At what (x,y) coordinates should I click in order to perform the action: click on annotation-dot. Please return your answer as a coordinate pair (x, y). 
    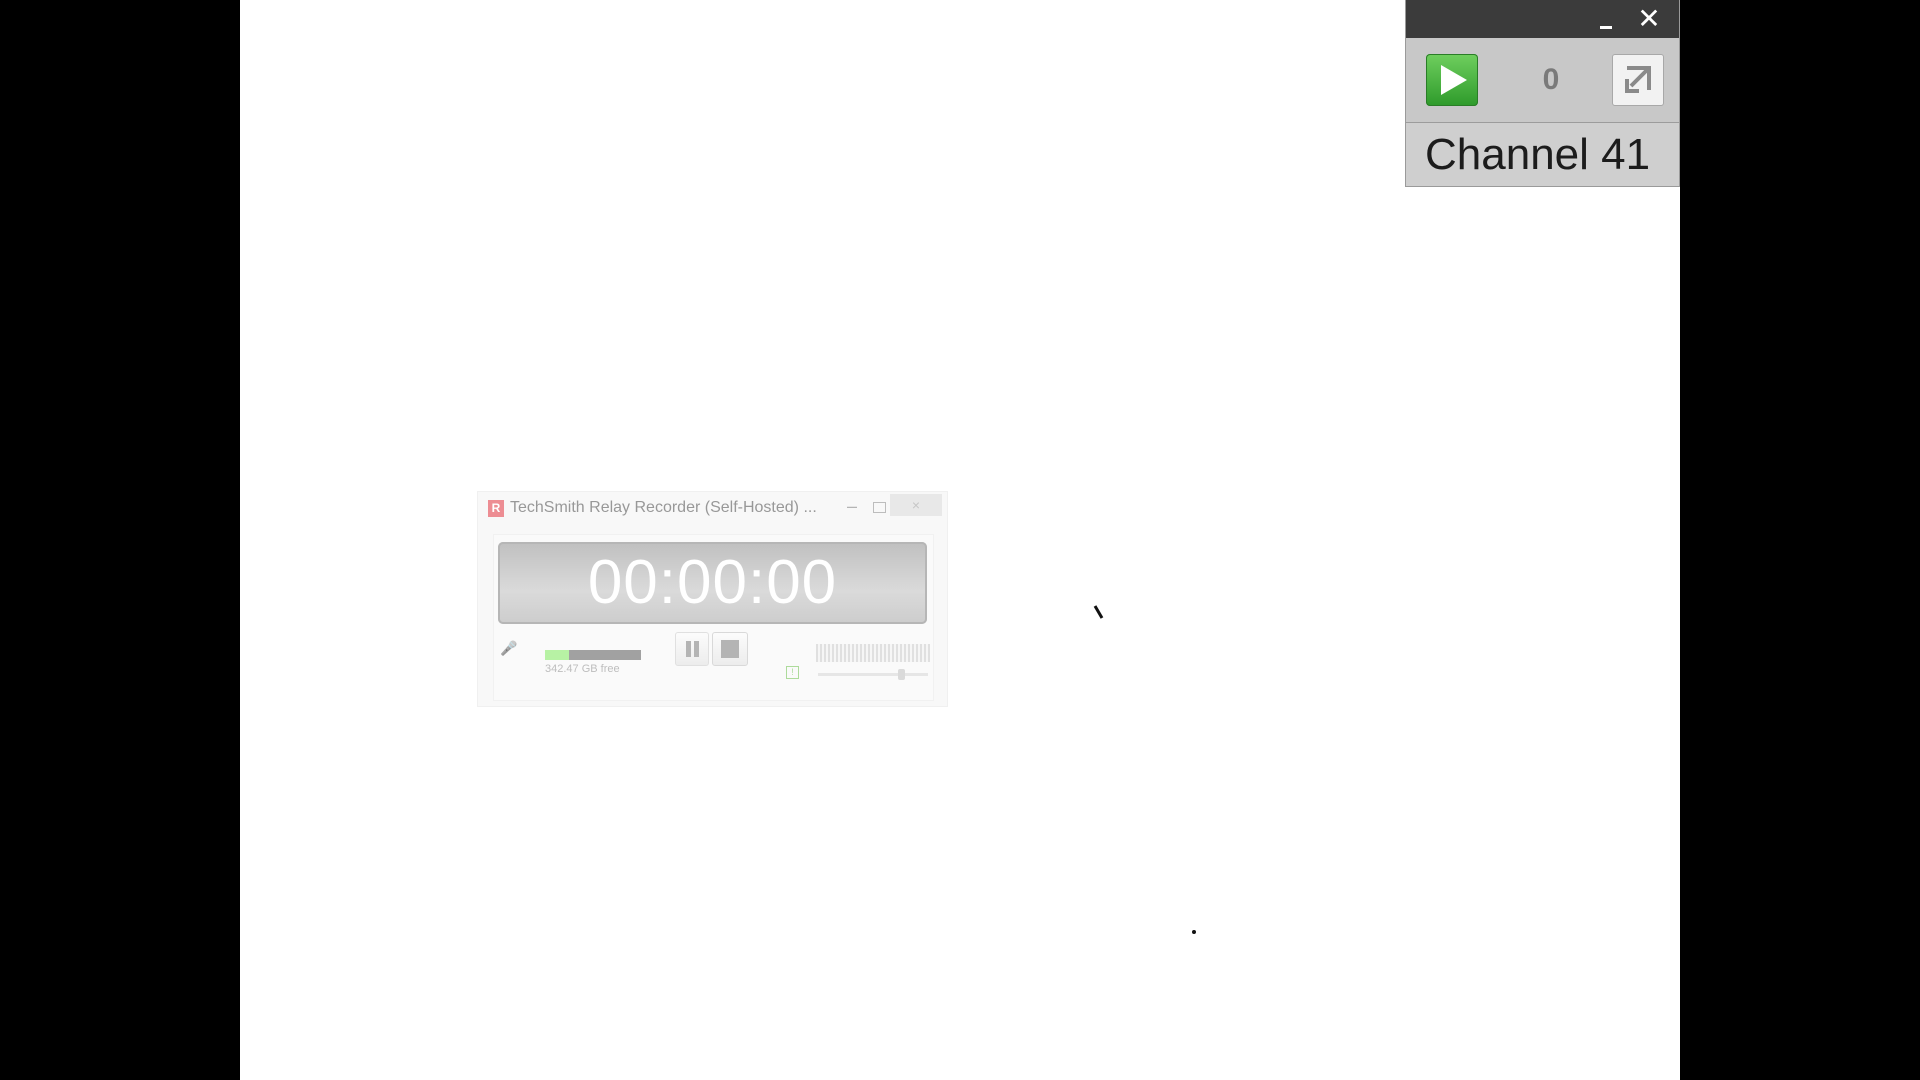
    Looking at the image, I should click on (1194, 932).